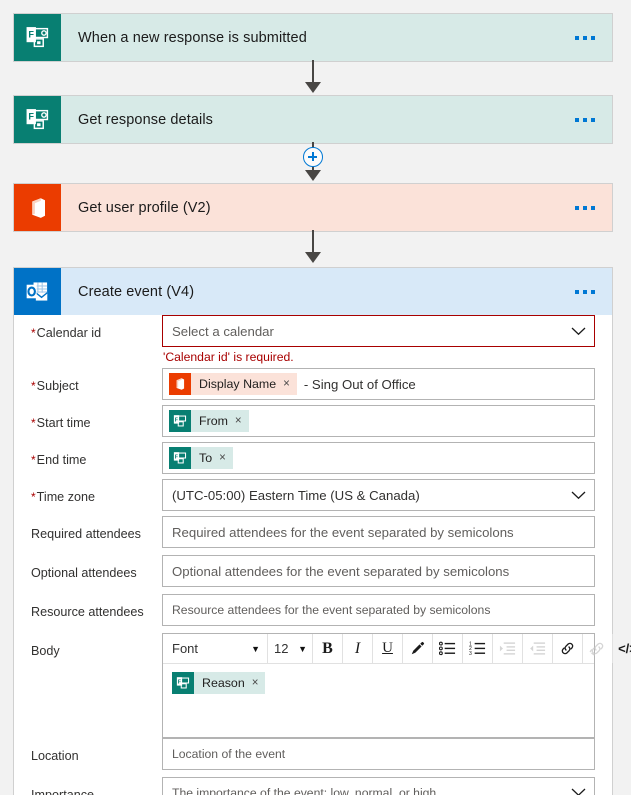 This screenshot has height=795, width=631. Describe the element at coordinates (359, 384) in the screenshot. I see `subject-static-text: - Sing Out of Office` at that location.